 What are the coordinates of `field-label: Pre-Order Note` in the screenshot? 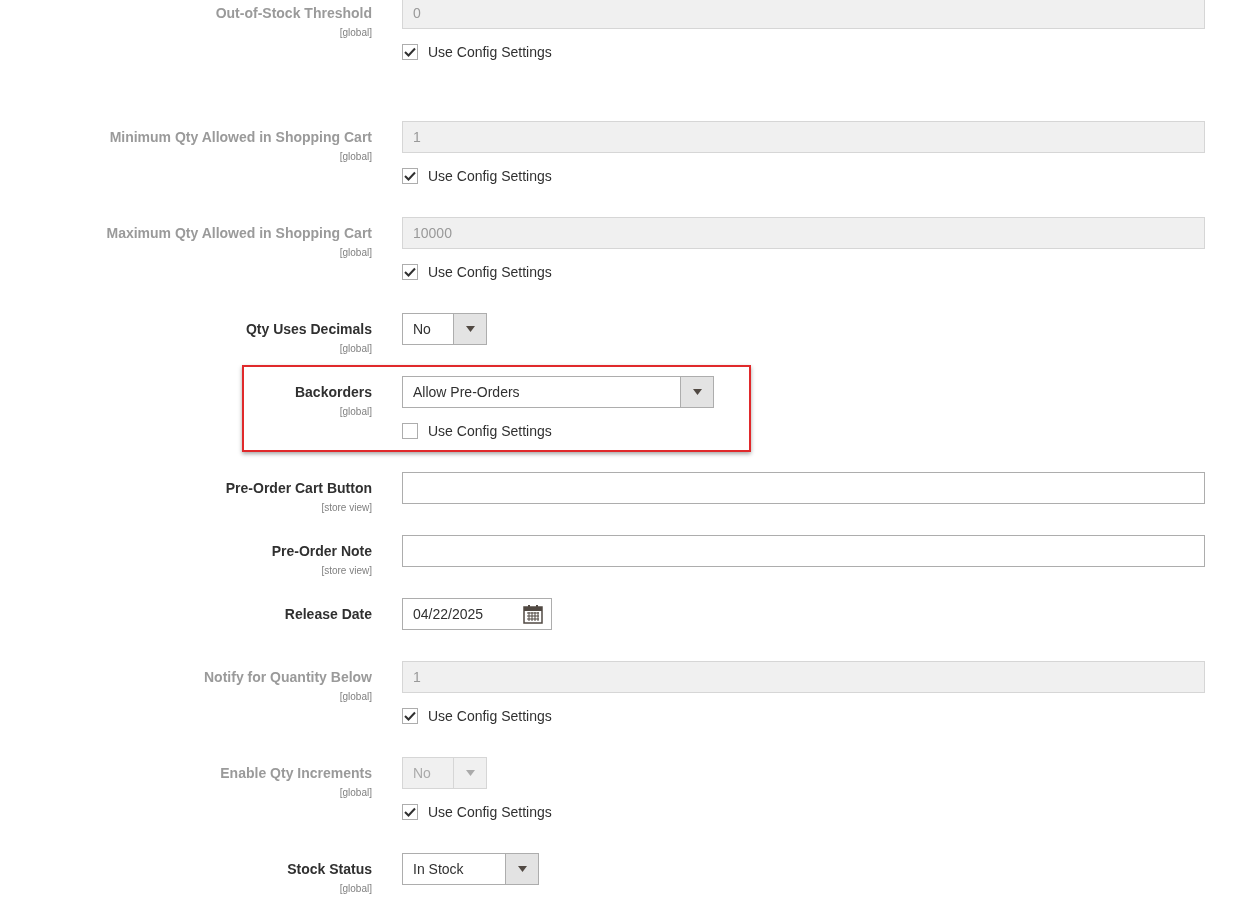 It's located at (321, 551).